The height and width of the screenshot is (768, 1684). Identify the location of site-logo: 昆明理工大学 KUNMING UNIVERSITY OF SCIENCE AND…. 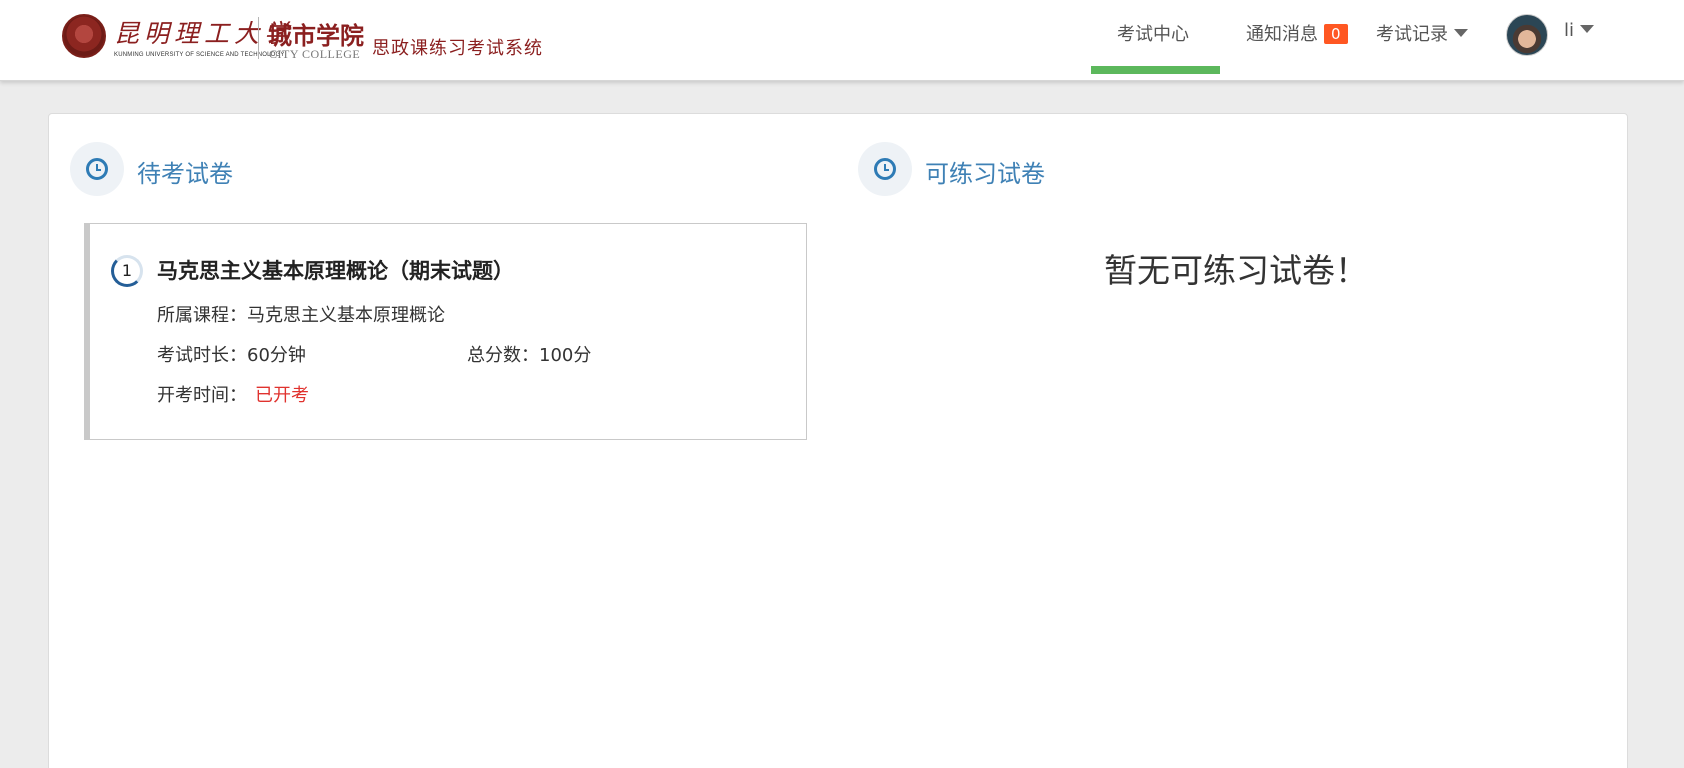
(322, 40).